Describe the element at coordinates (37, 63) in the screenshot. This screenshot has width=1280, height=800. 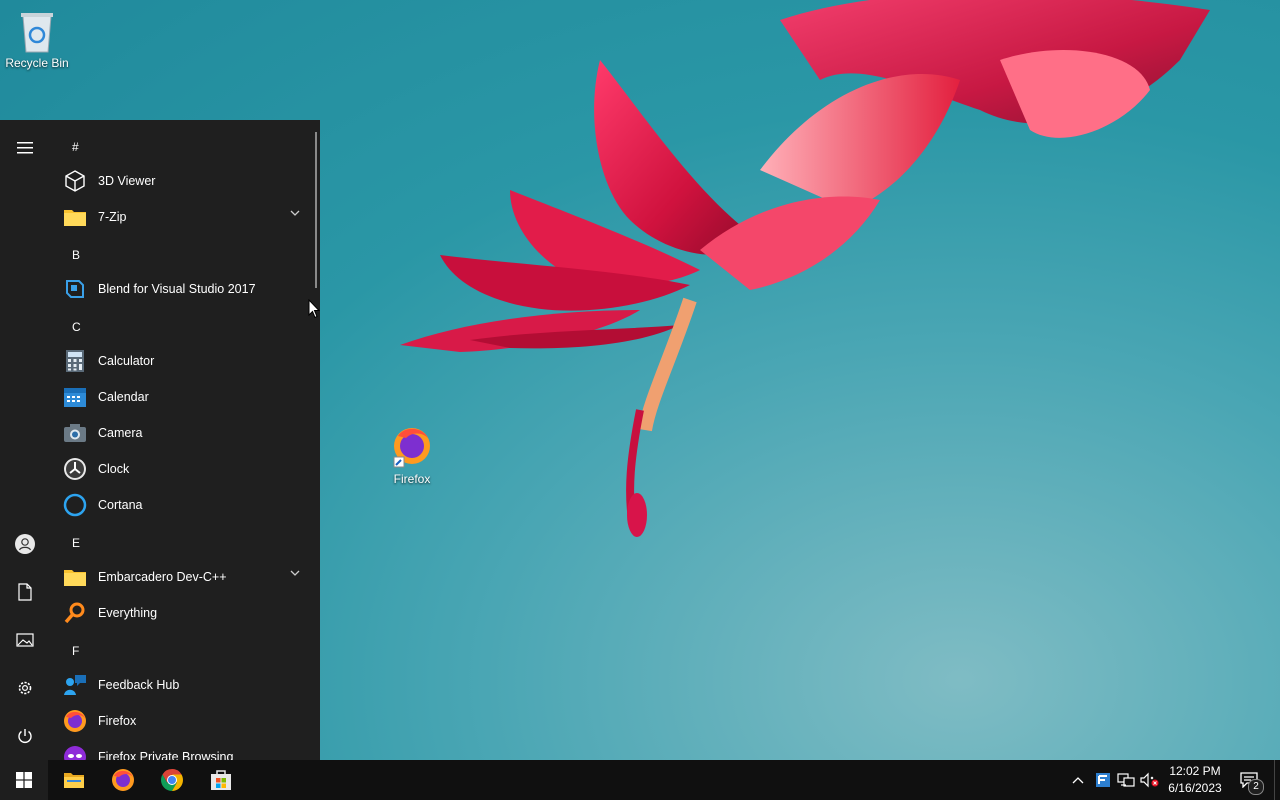
I see `recycle-bin-label: Recycle Bin` at that location.